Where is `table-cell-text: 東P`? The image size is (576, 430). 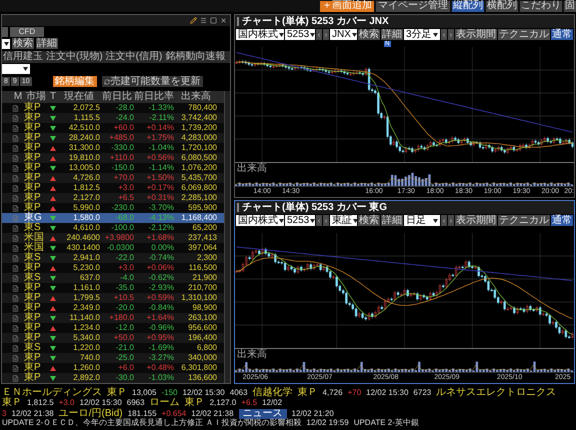
table-cell-text: 東P is located at coordinates (33, 378).